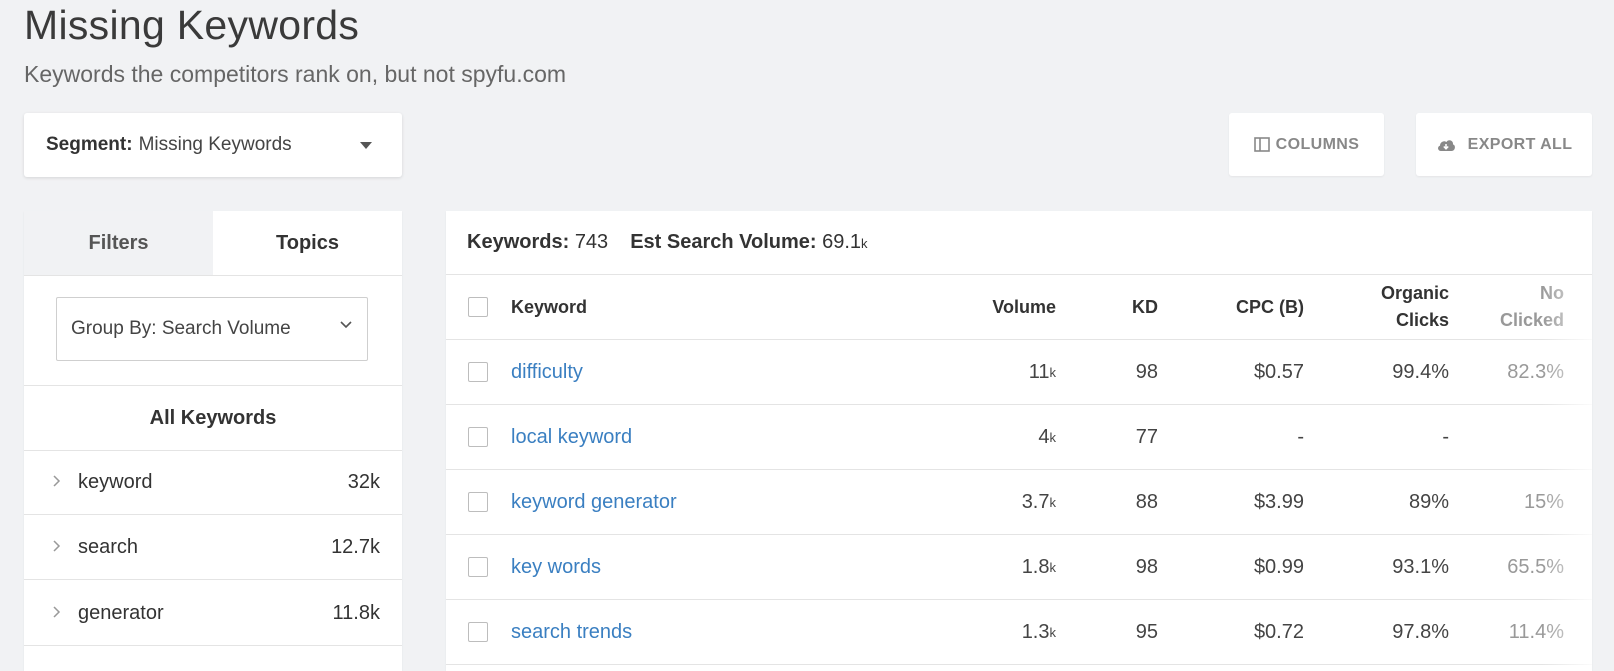 This screenshot has height=671, width=1614. Describe the element at coordinates (571, 632) in the screenshot. I see `keyword-link: search trends` at that location.